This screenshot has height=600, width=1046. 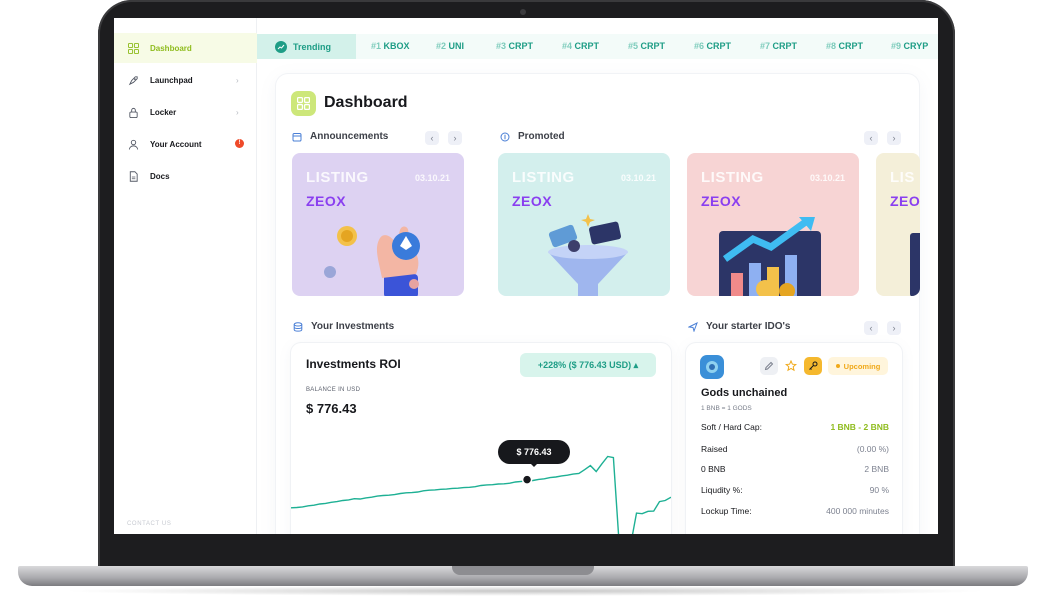 I want to click on status-badge: Upcoming, so click(x=858, y=366).